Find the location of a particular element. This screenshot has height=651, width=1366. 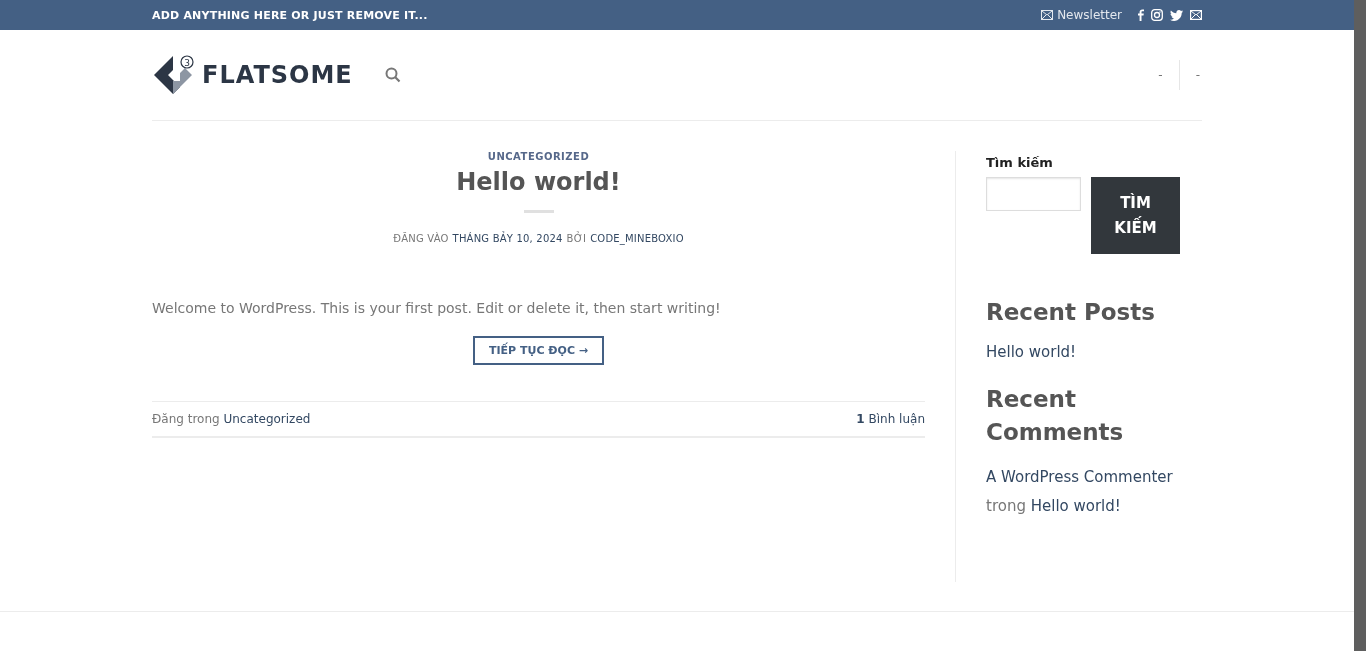

widget-title: Recent Comments is located at coordinates (1055, 416).